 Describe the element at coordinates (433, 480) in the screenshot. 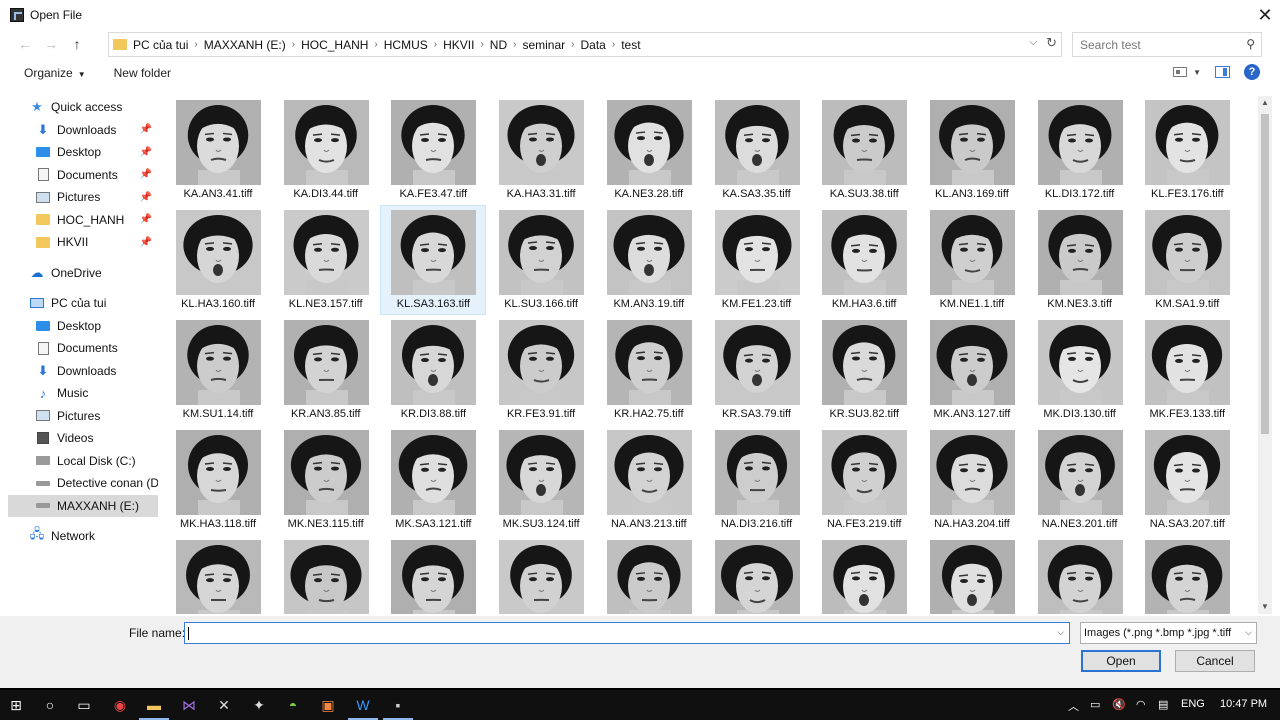

I see `file-thumbnail: MK.SA3.121.tiff` at that location.